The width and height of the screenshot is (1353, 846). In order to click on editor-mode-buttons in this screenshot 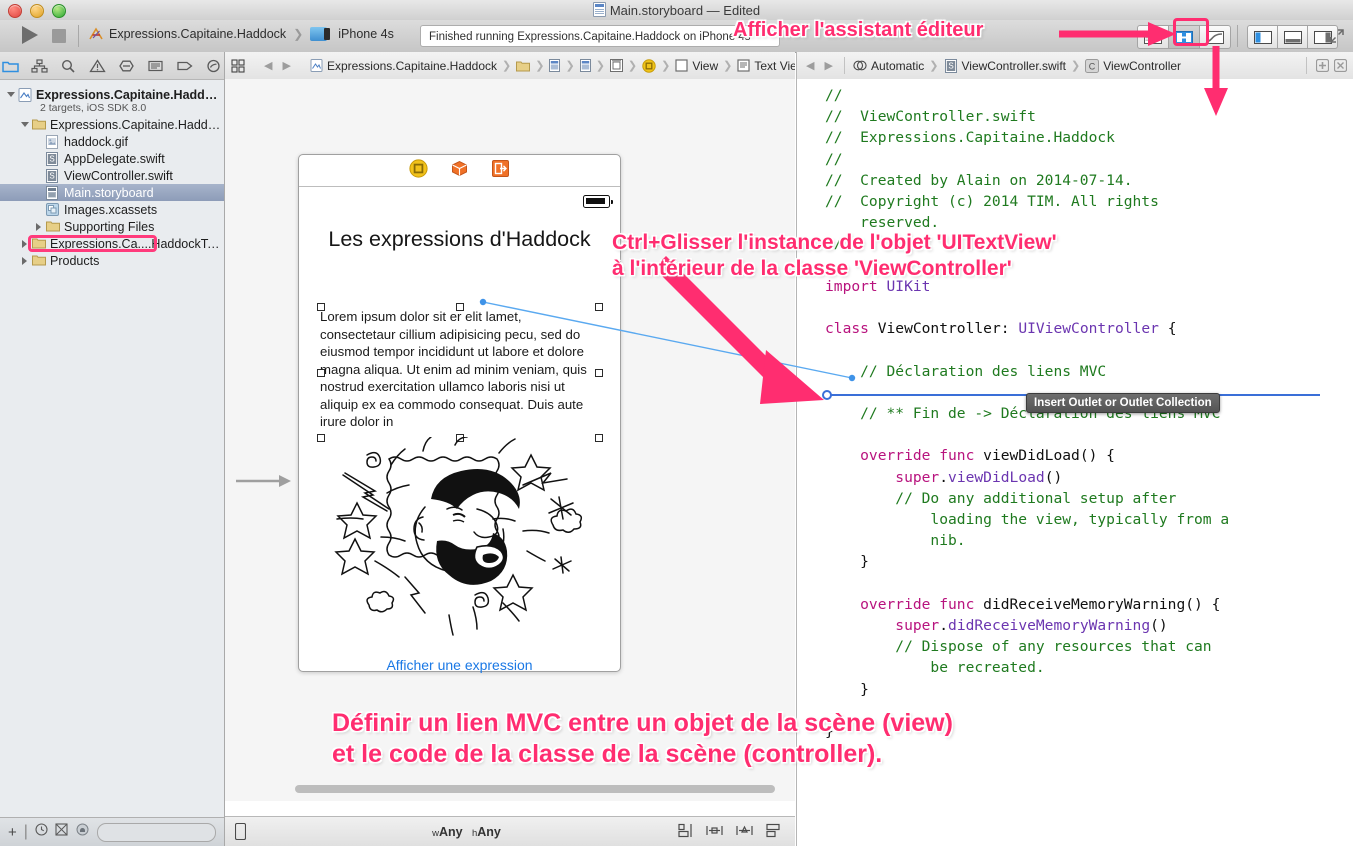, I will do `click(1184, 37)`.